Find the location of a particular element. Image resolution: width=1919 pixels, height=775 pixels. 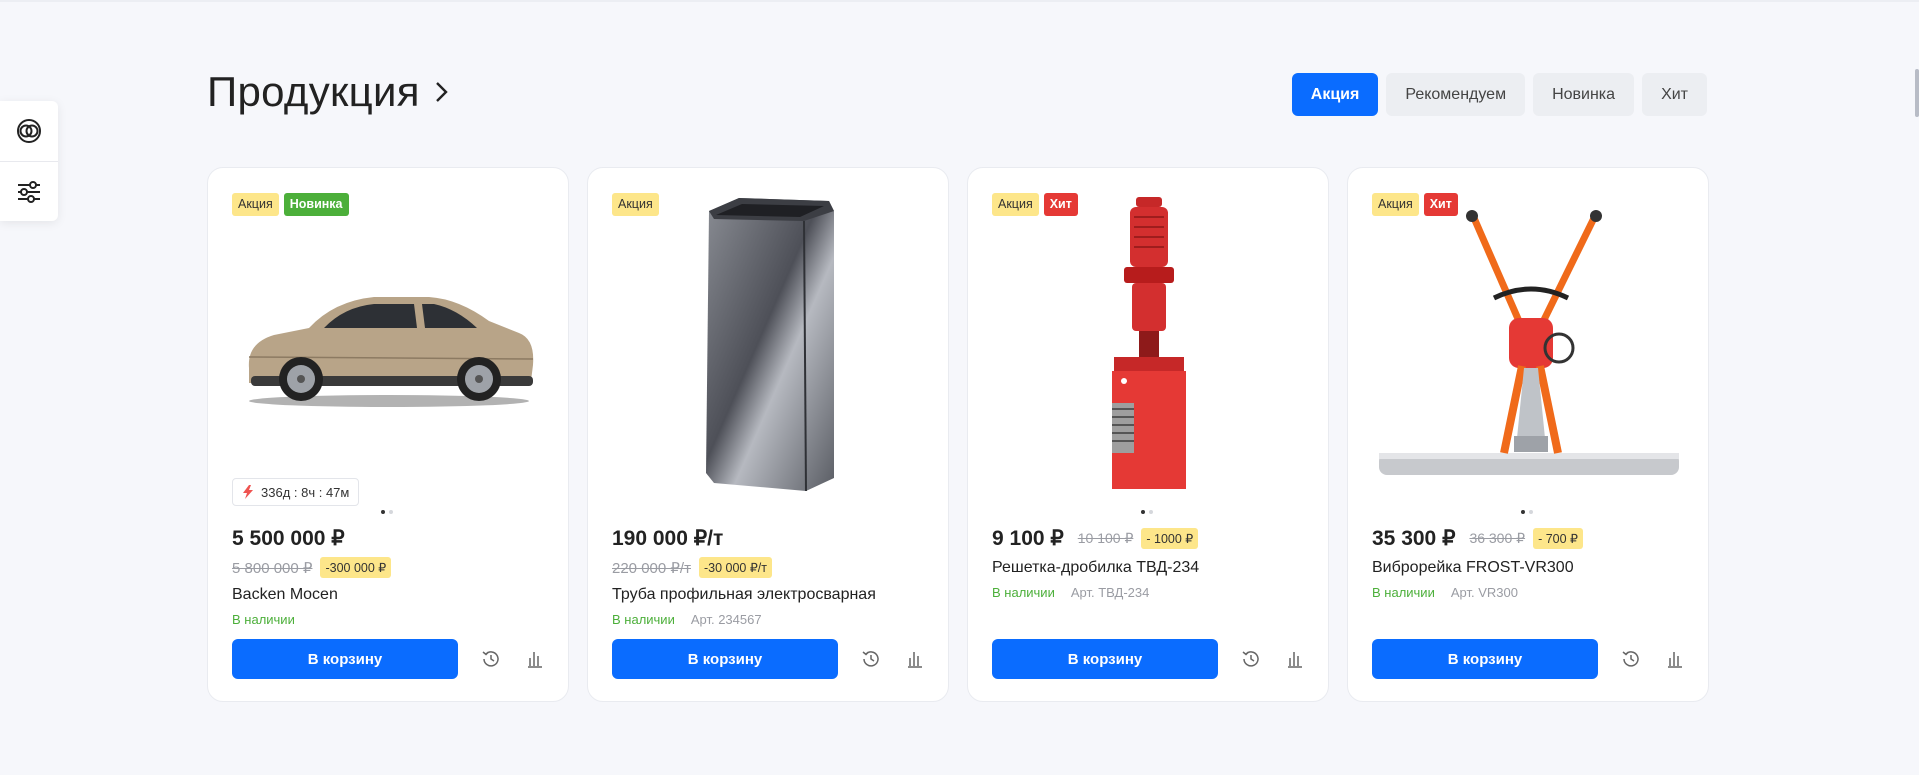

old-price: 10 100 ₽ is located at coordinates (1105, 538).